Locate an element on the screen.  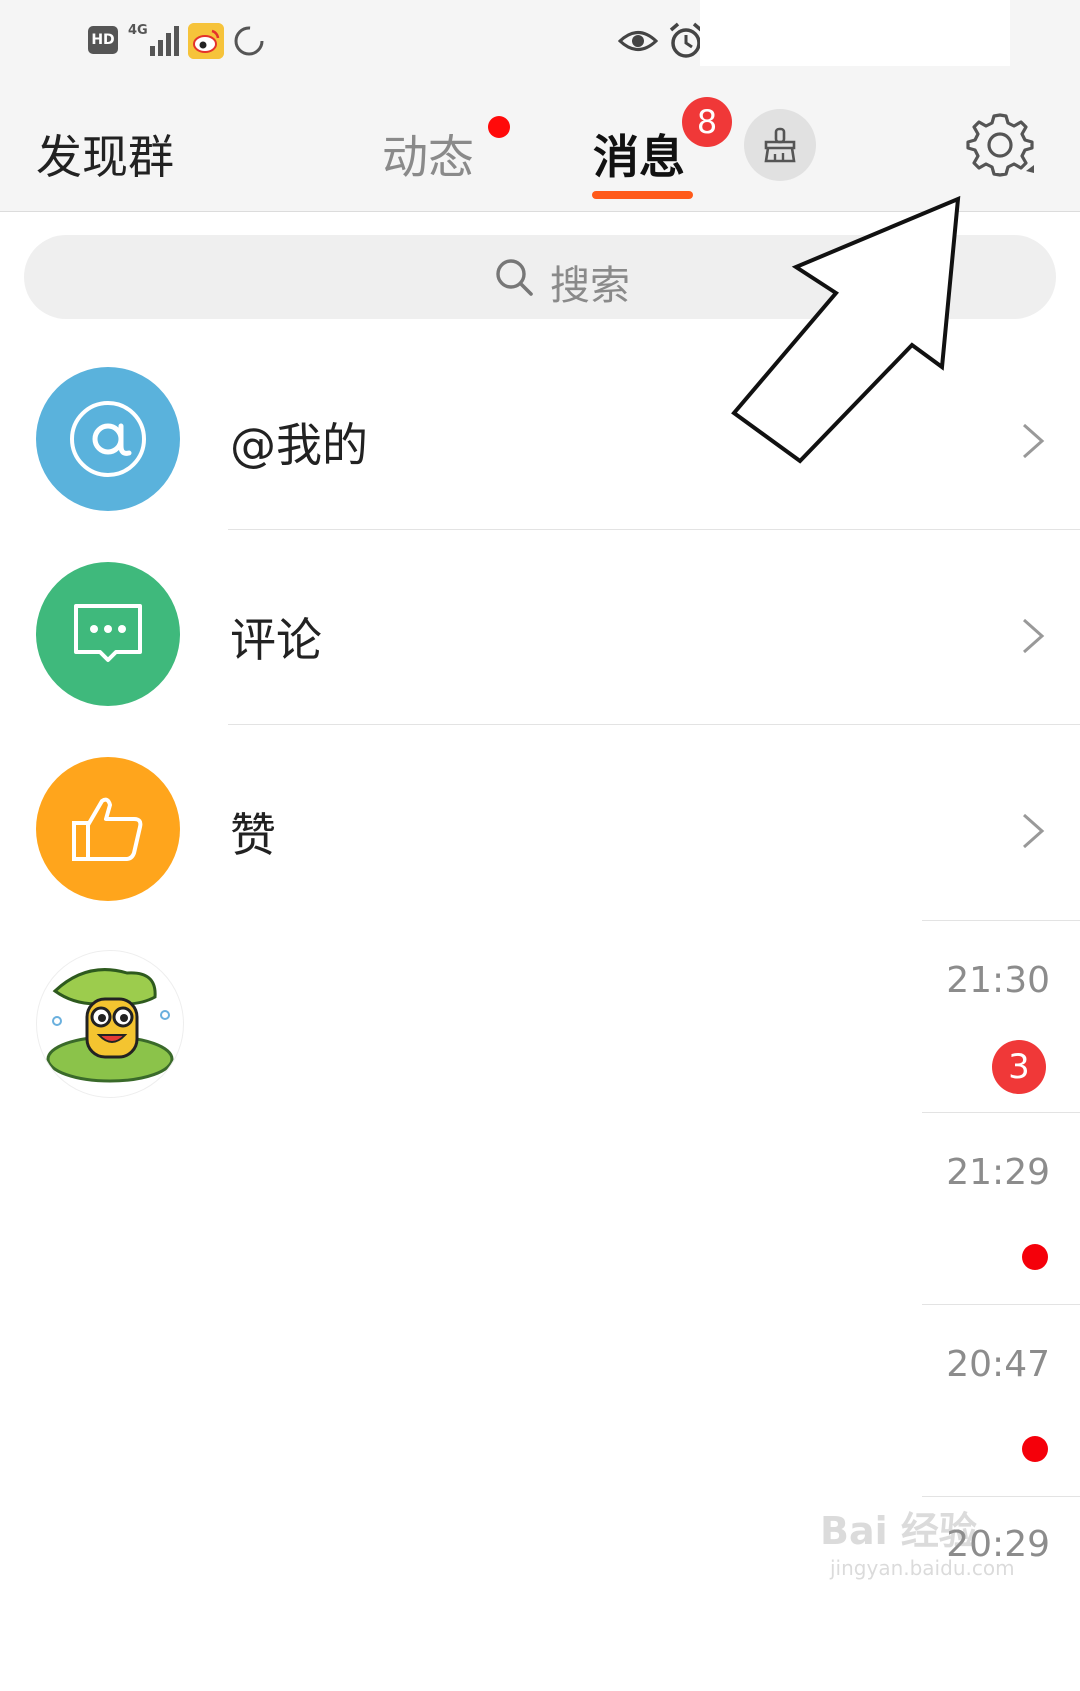
status-bar: HD 4G is located at coordinates (540, 42).